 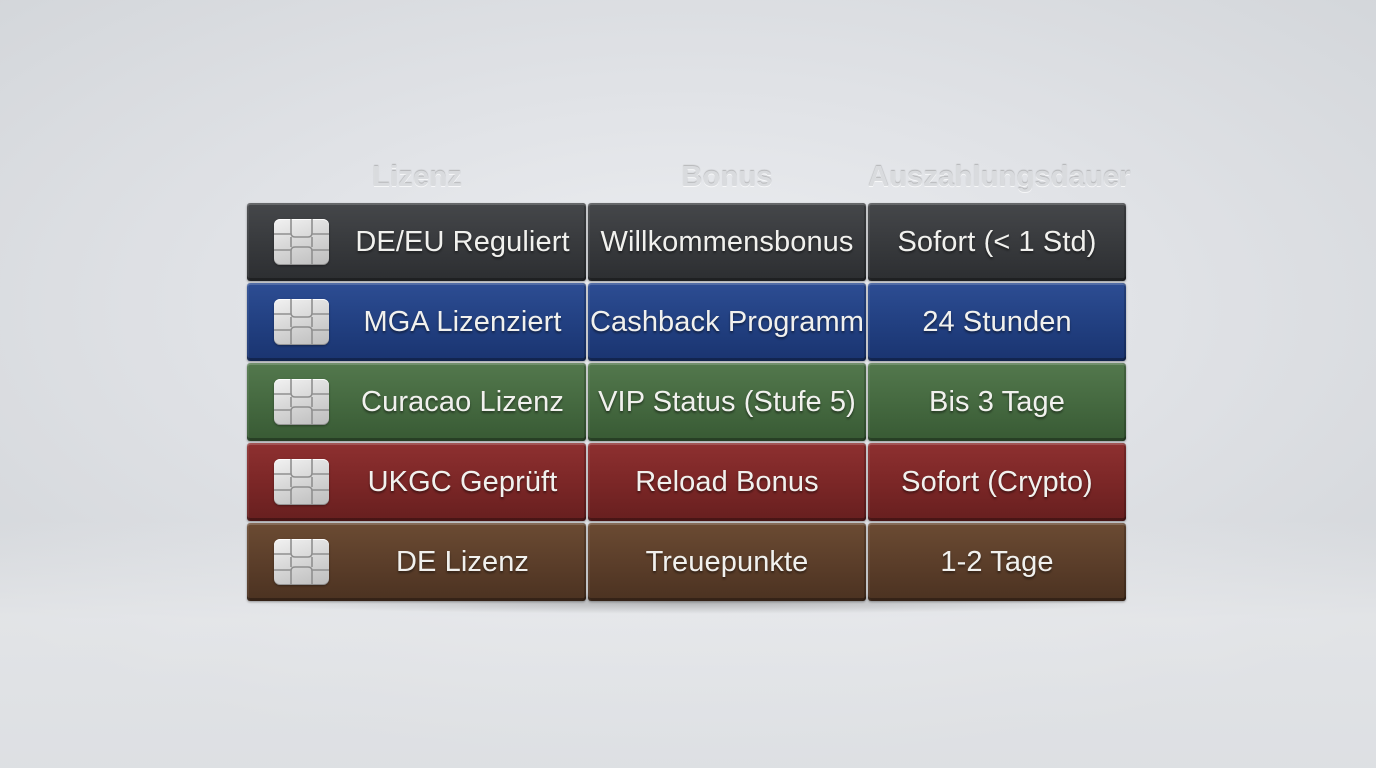 I want to click on table-row: DE Lizenz Treuepunkte 1-2 Tage, so click(x=687, y=562).